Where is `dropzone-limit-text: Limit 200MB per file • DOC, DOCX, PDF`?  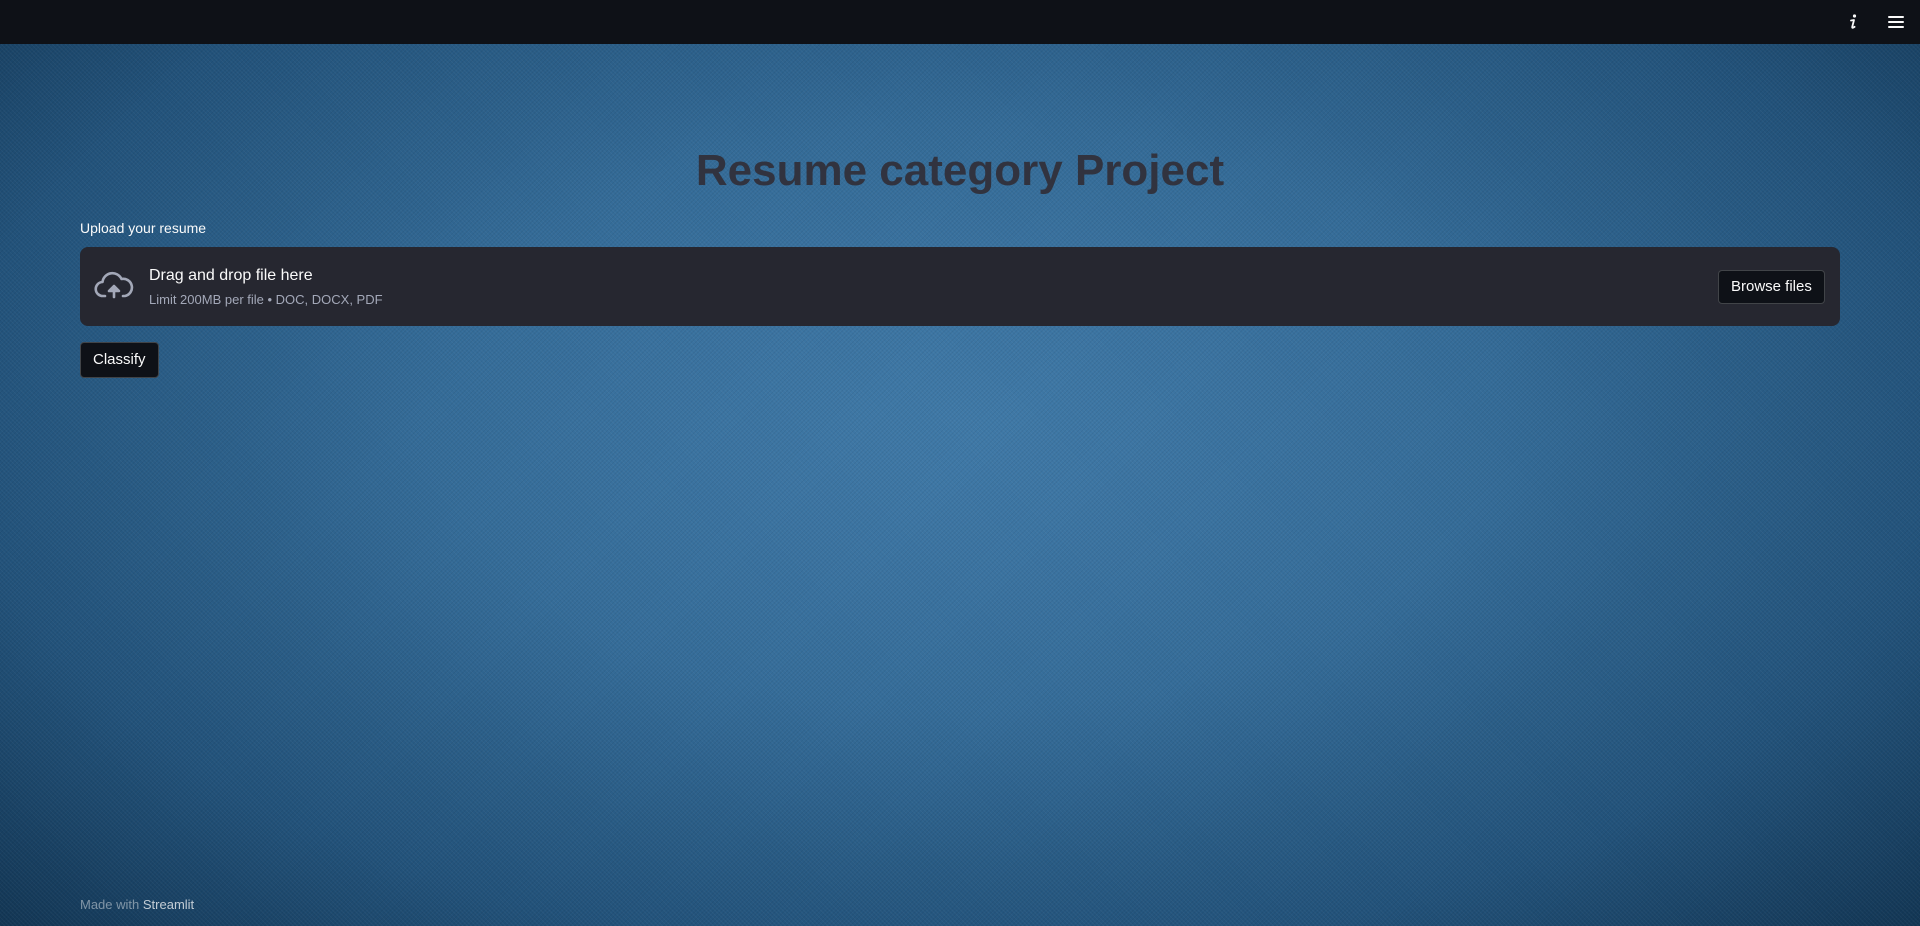 dropzone-limit-text: Limit 200MB per file • DOC, DOCX, PDF is located at coordinates (266, 299).